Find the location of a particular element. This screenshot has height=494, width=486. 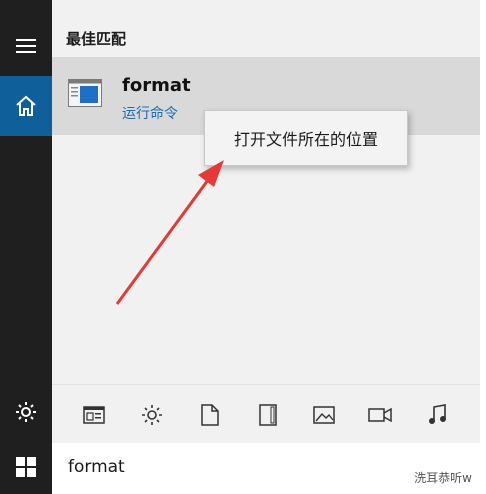

home-button is located at coordinates (26, 106).